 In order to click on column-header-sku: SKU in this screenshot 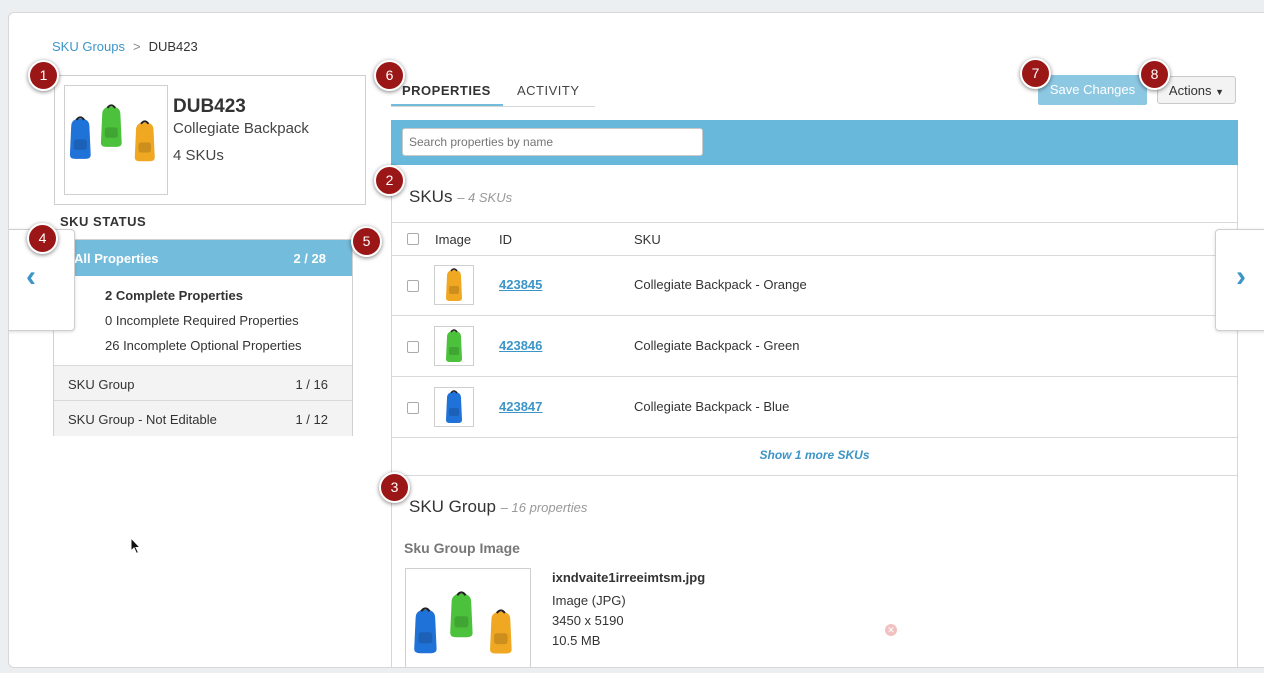, I will do `click(647, 239)`.